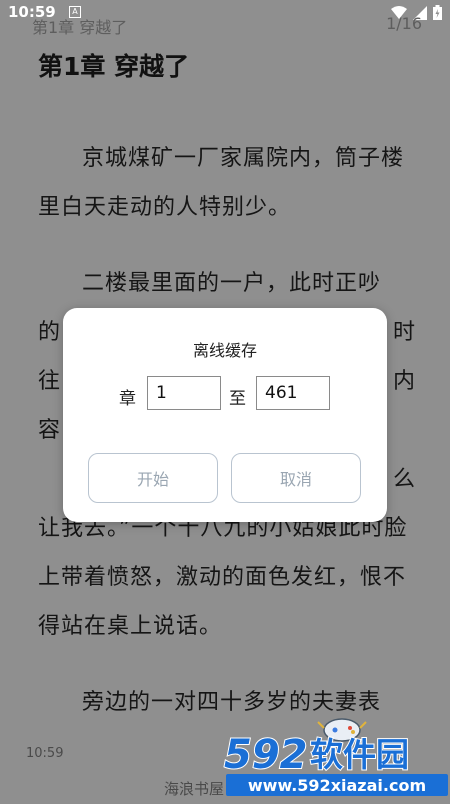 This screenshot has height=804, width=450. Describe the element at coordinates (237, 399) in the screenshot. I see `to-chapter-label: 至` at that location.